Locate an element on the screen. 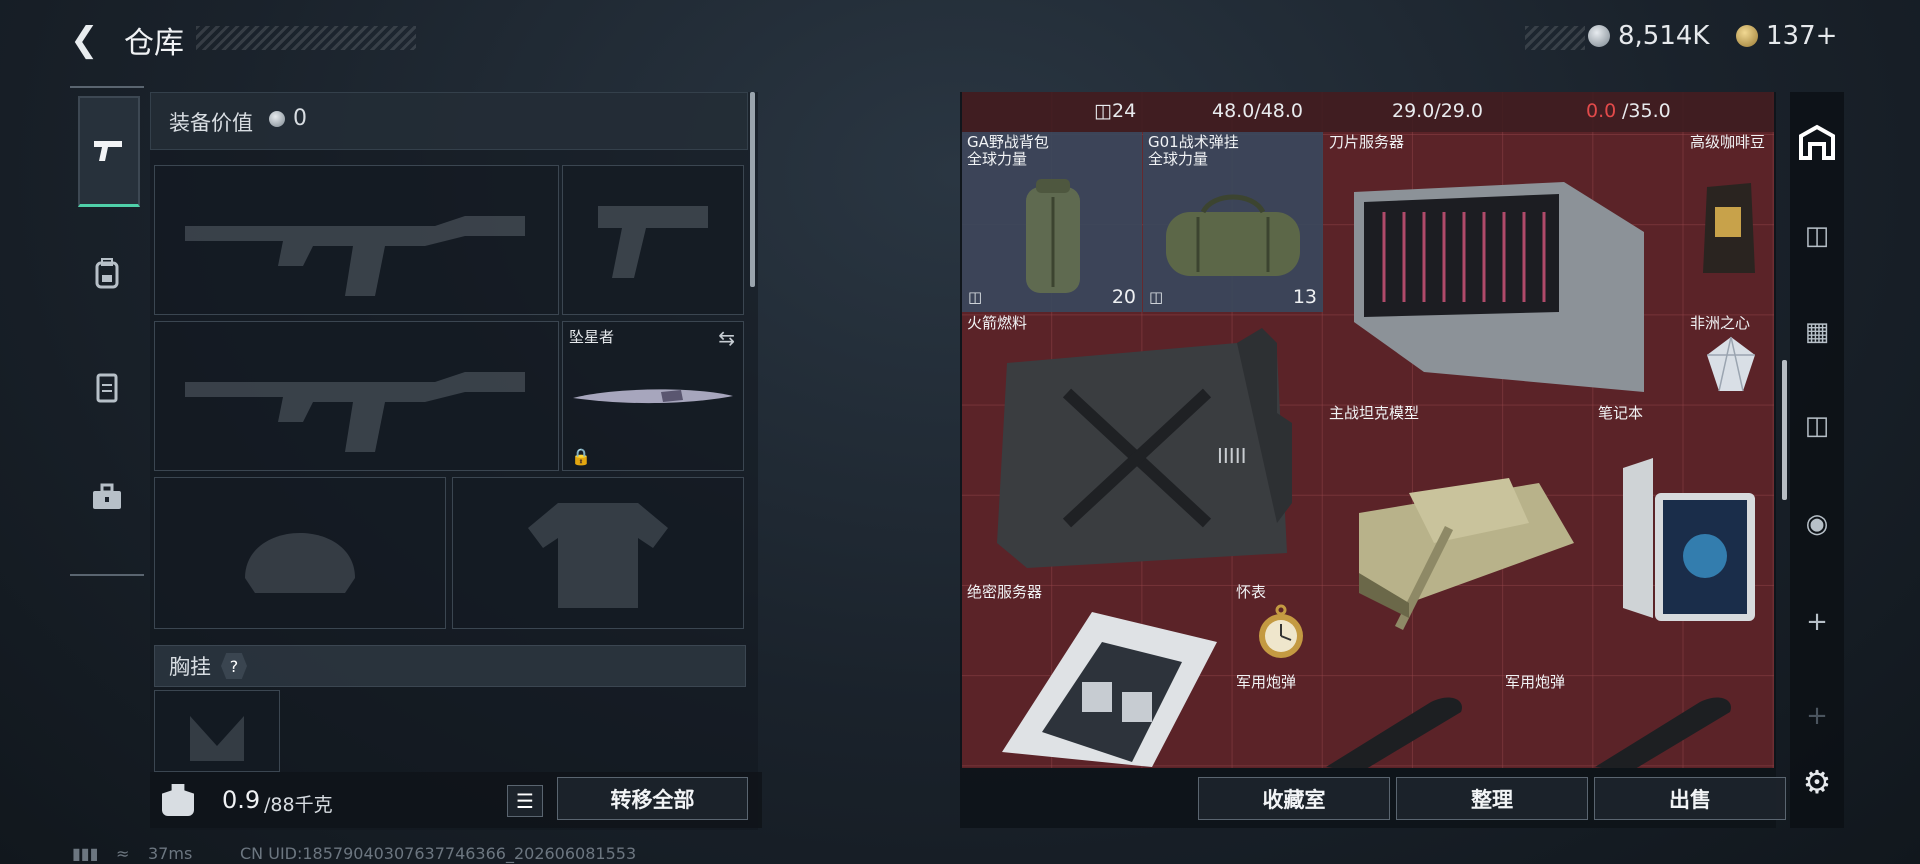  stash-item: GA野战背包 全球力量 ◫ 20 is located at coordinates (1052, 222).